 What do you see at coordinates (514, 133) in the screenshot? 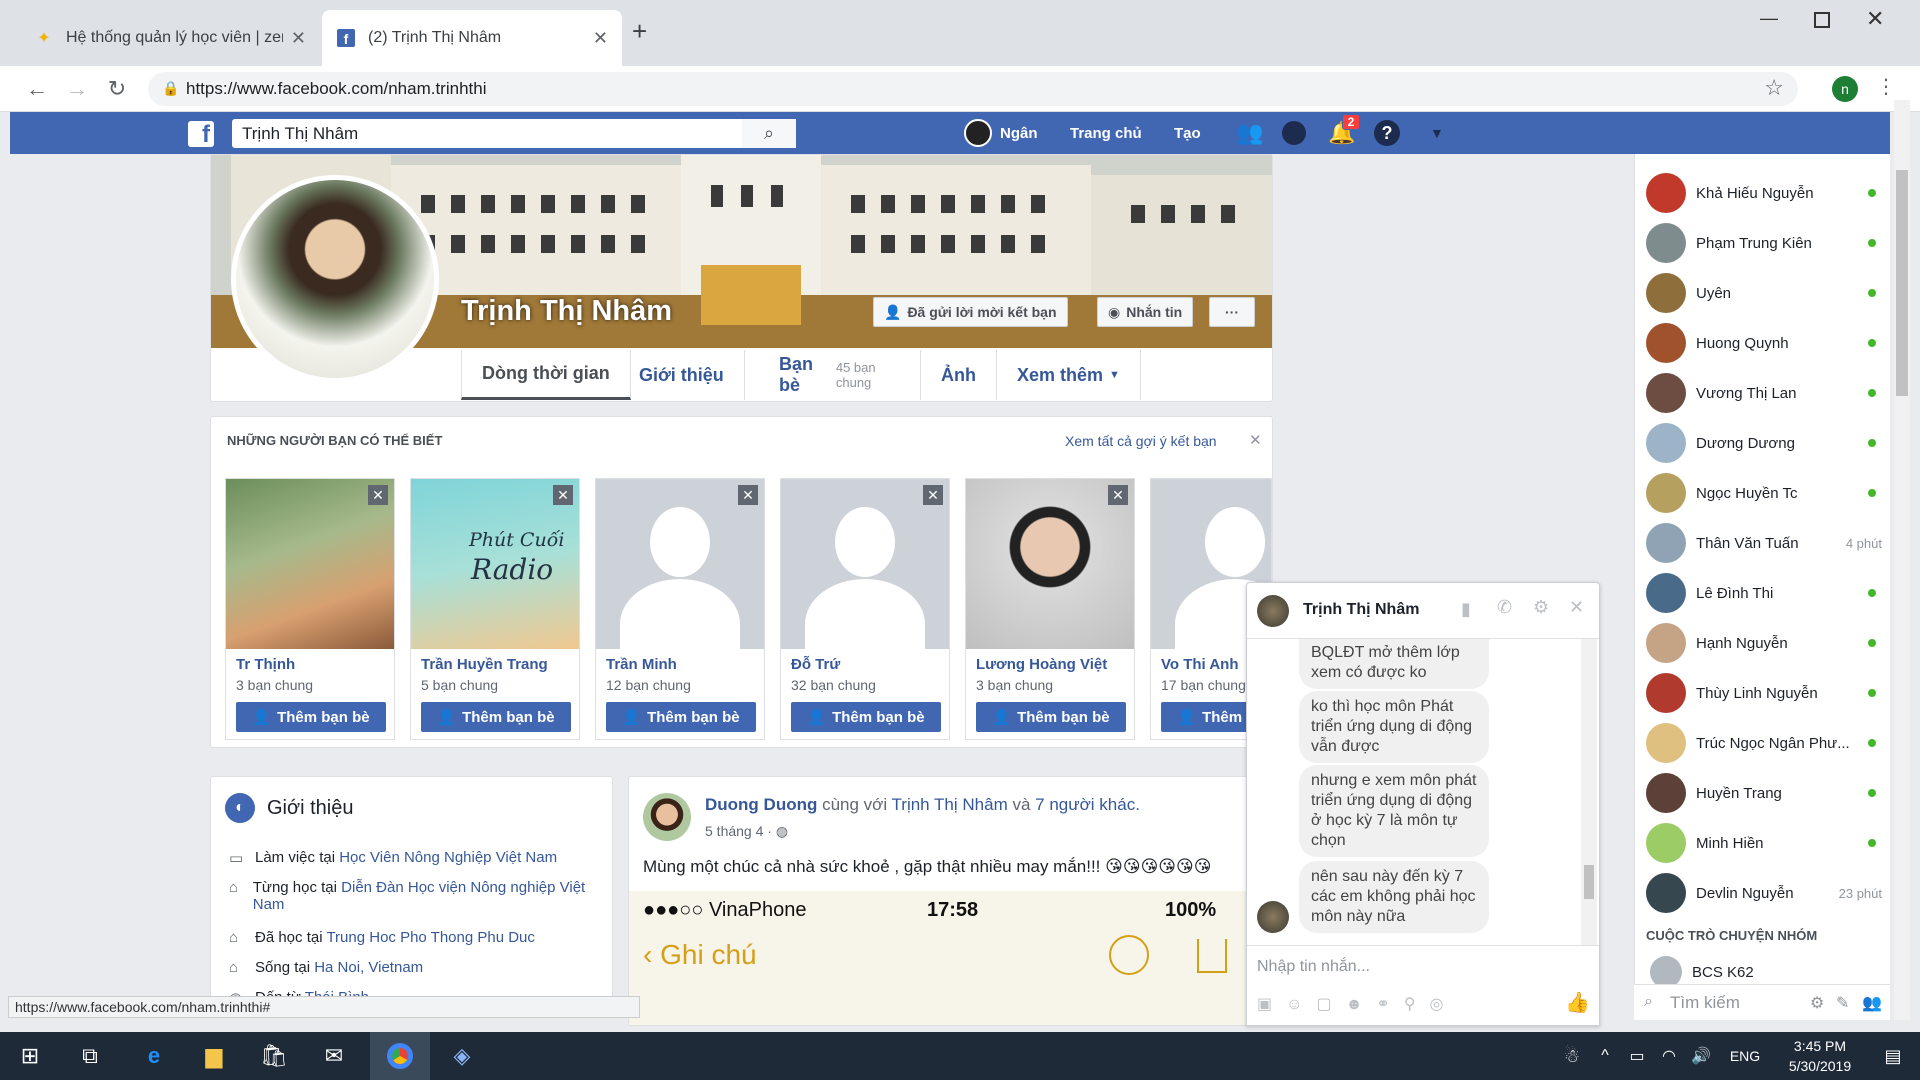
I see `search-input: Trịnh Thị Nhâm ⌕` at bounding box center [514, 133].